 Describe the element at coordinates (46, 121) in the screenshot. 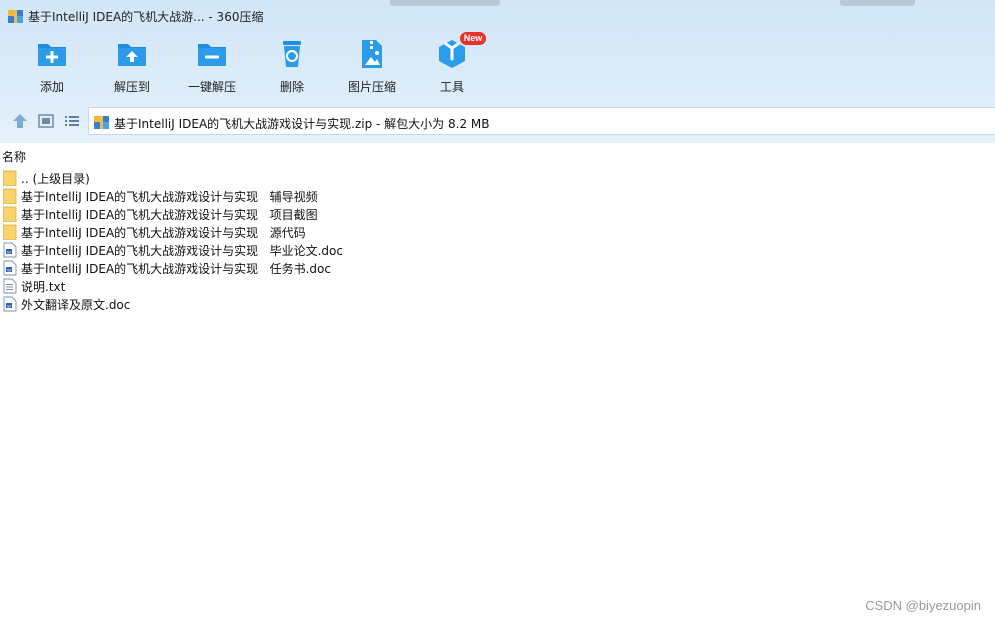

I see `thumbnail-view-icon` at that location.